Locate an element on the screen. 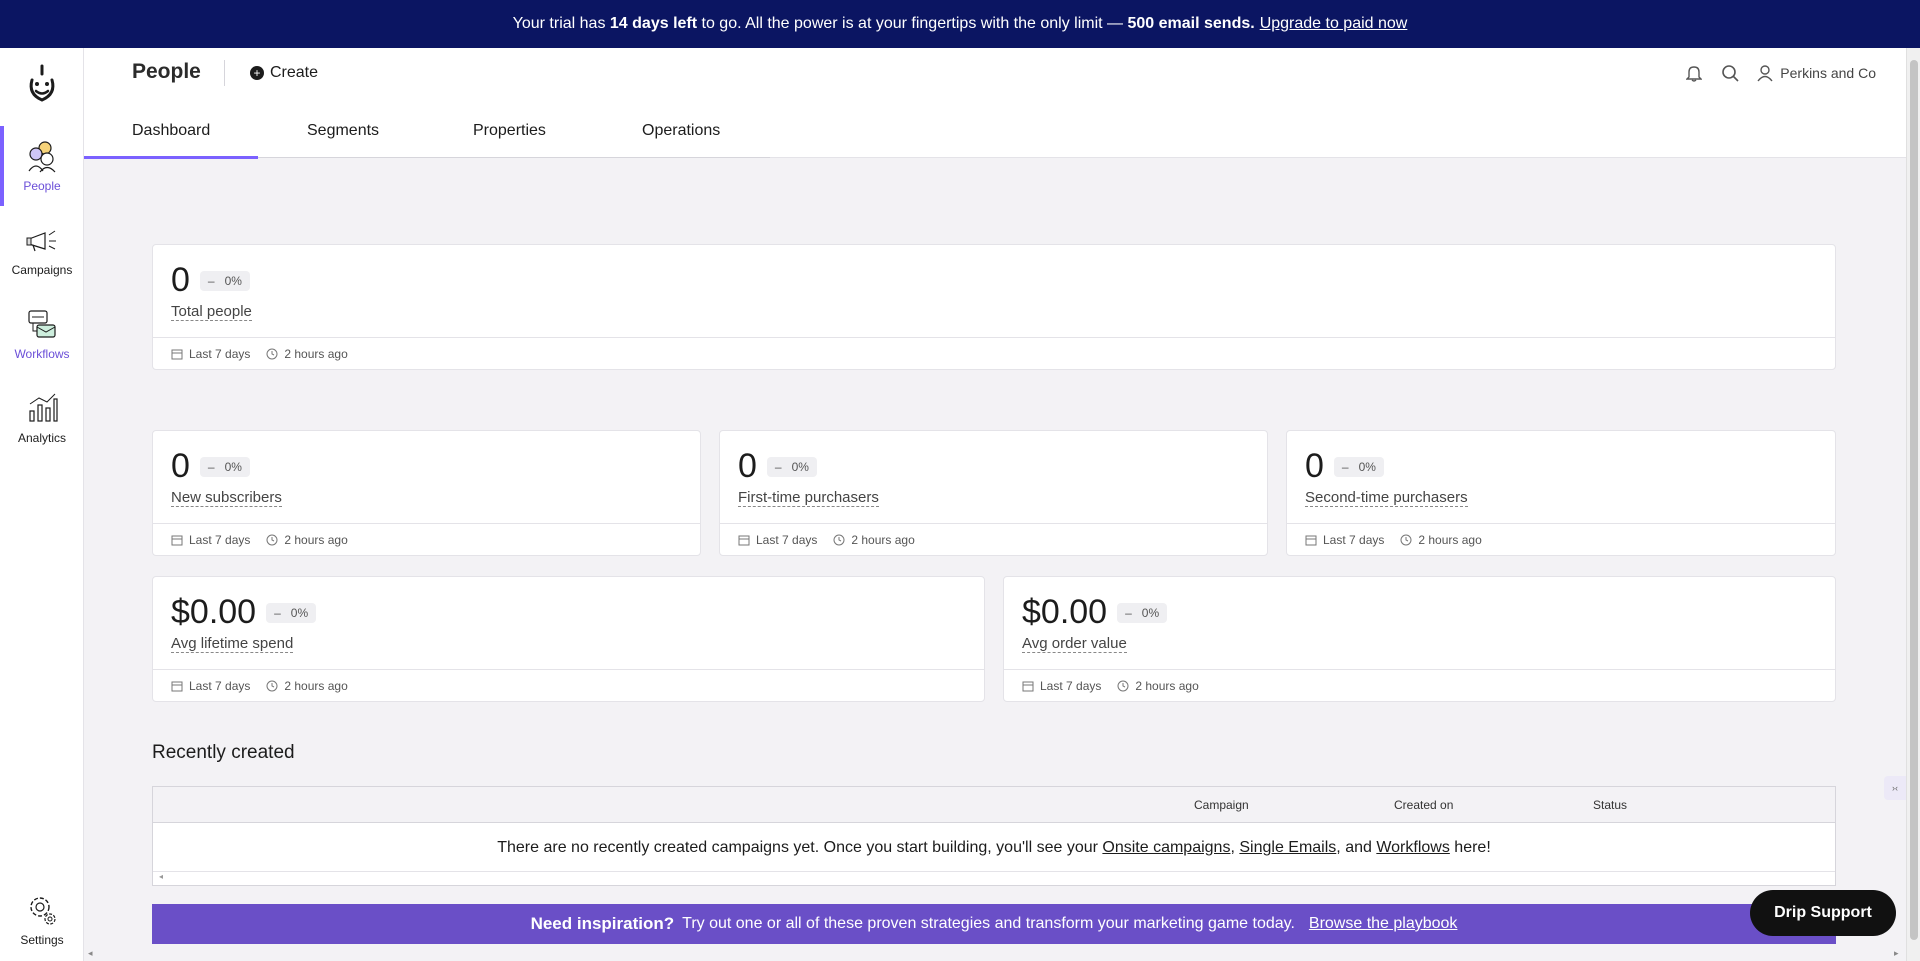  megaphone-icon is located at coordinates (41, 241).